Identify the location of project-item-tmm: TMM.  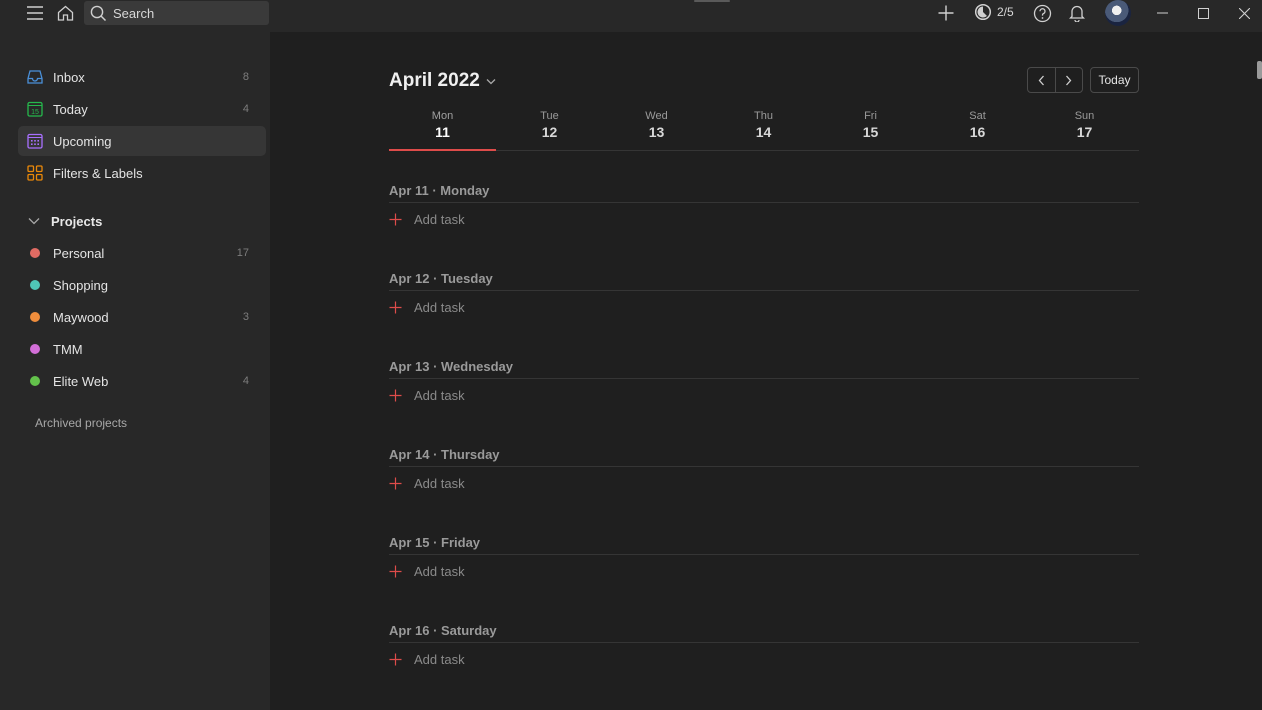
(142, 349).